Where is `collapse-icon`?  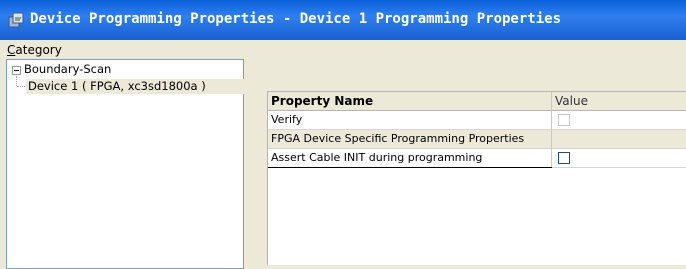
collapse-icon is located at coordinates (16, 70).